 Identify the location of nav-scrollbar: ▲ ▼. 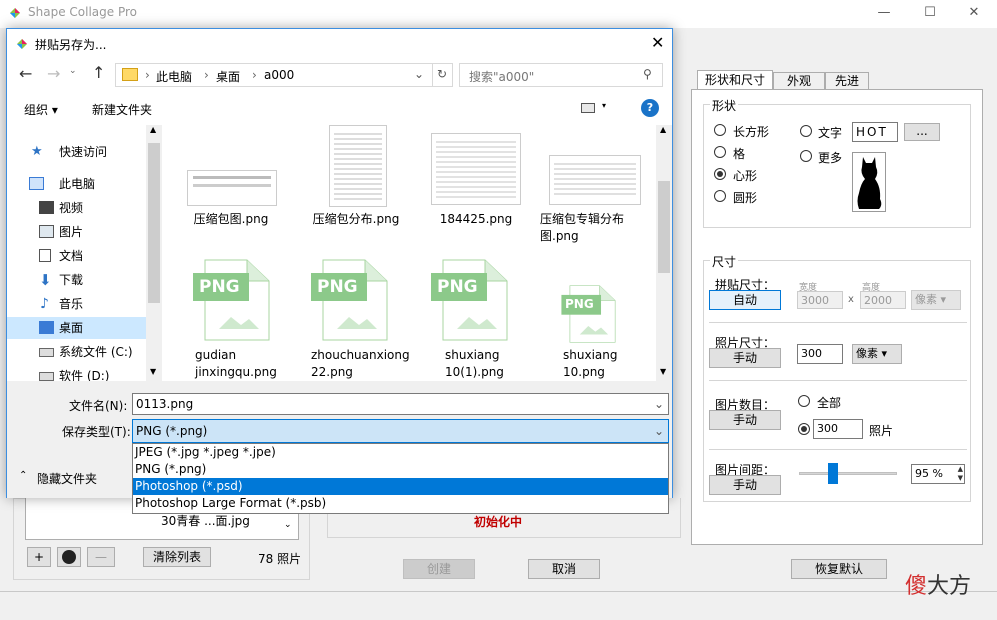
(154, 253).